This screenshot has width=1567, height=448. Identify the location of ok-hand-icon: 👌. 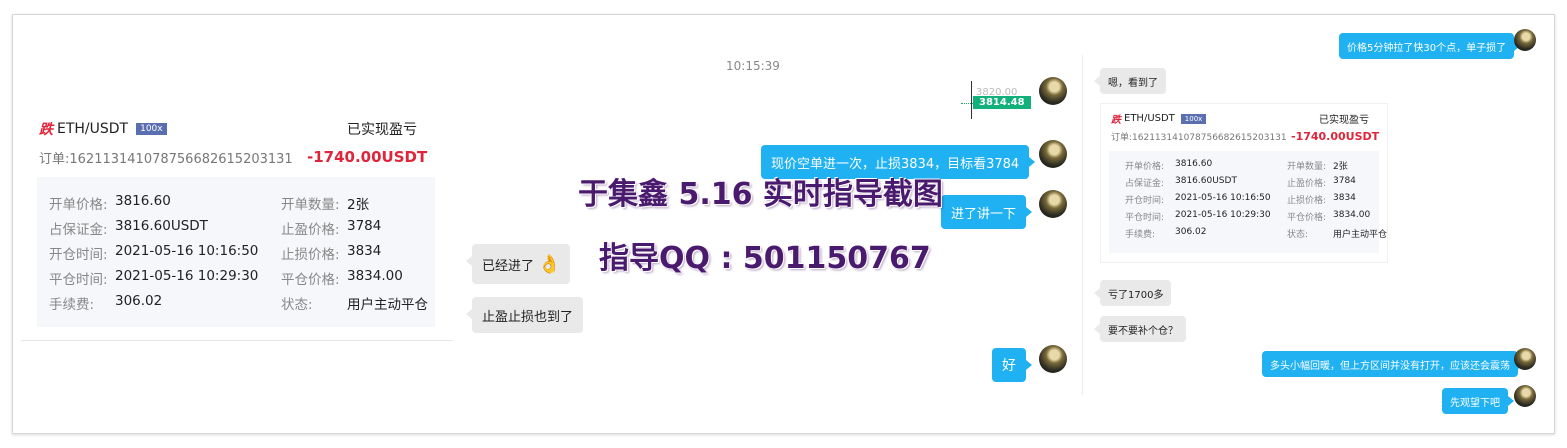
(549, 264).